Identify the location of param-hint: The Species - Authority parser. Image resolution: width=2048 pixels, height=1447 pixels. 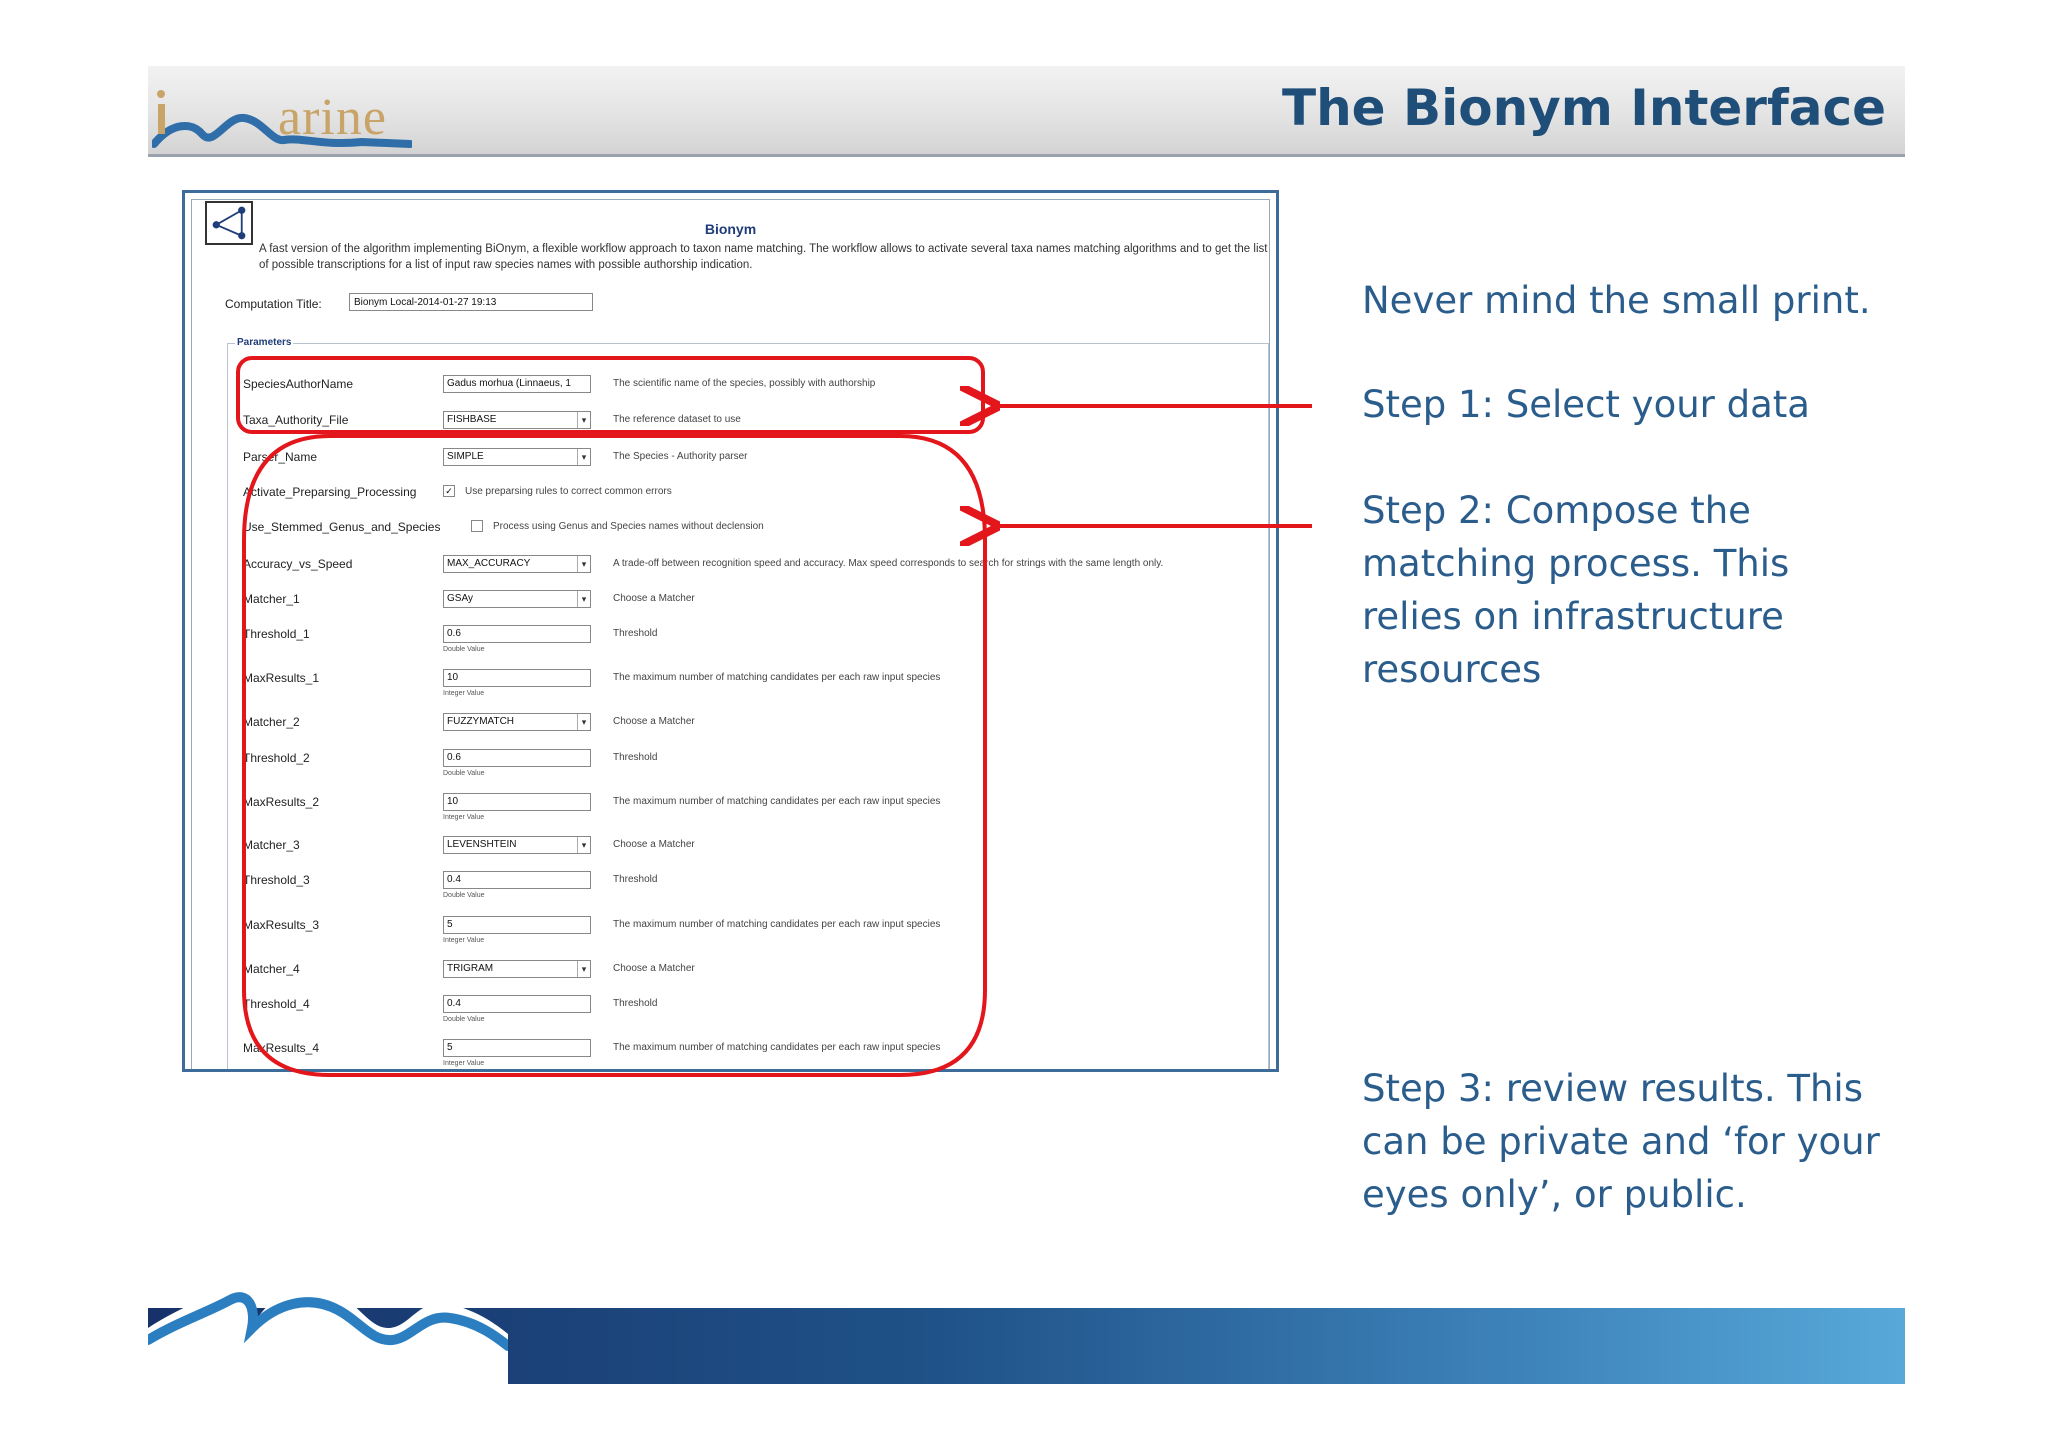
(680, 456).